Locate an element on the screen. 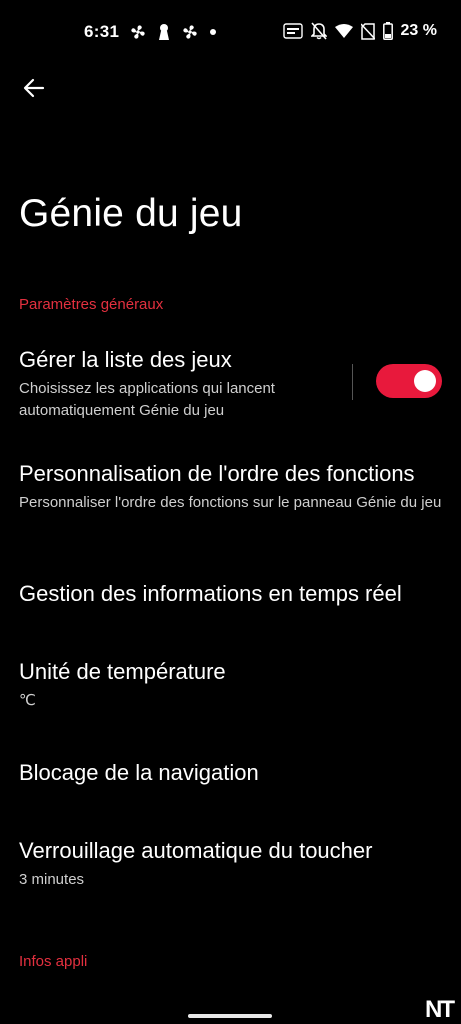 The height and width of the screenshot is (1024, 461). temperature-unit-item: Unité de température ℃ is located at coordinates (231, 685).